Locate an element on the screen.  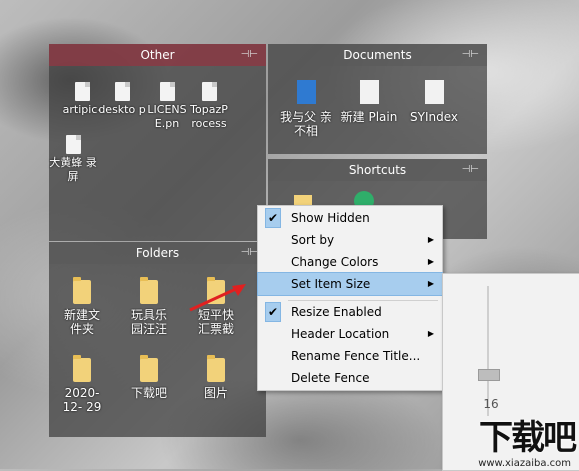
folder-item: 2020-12- 29 is located at coordinates (82, 385).